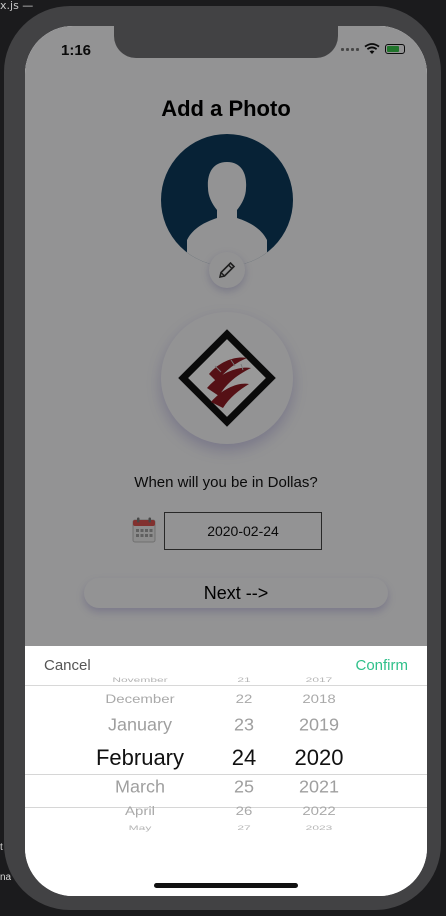 Image resolution: width=446 pixels, height=916 pixels. Describe the element at coordinates (319, 788) in the screenshot. I see `year-option: 2021` at that location.